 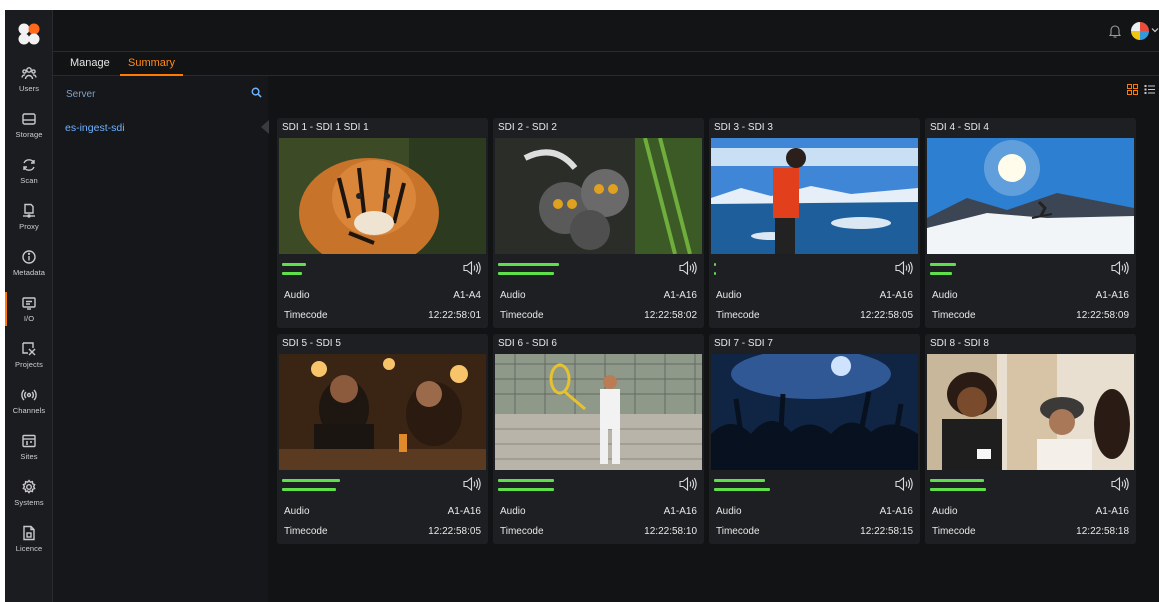 What do you see at coordinates (886, 531) in the screenshot?
I see `timecode-value: 12:22:58:15` at bounding box center [886, 531].